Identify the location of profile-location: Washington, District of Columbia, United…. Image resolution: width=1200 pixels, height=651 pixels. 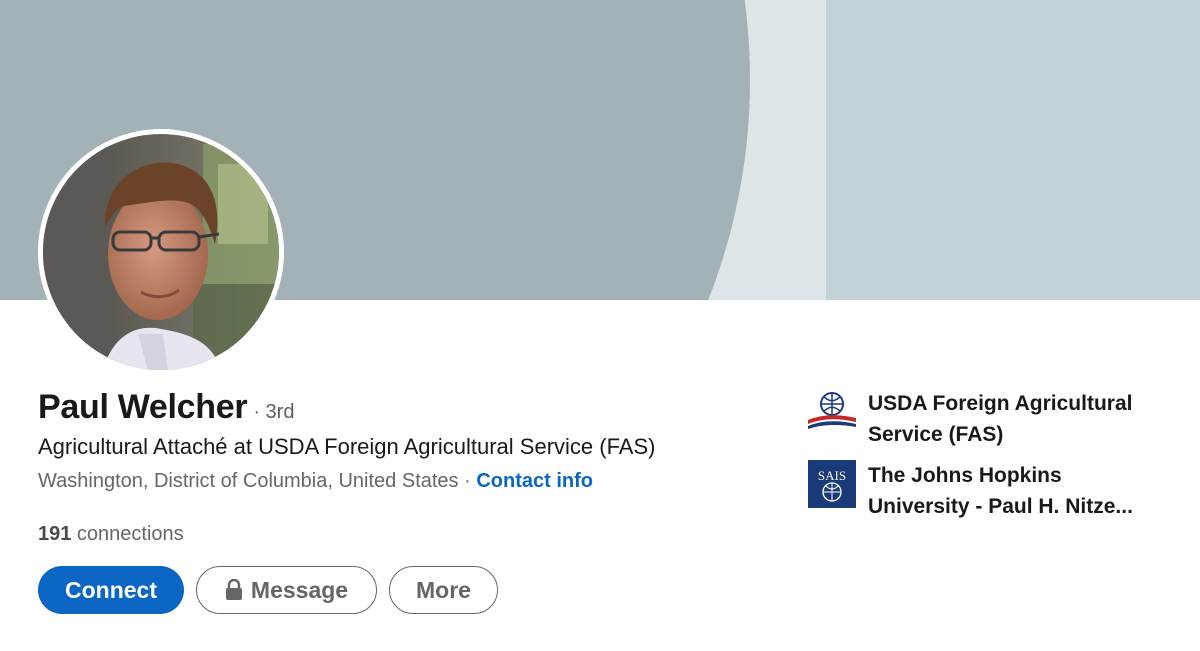
(248, 481).